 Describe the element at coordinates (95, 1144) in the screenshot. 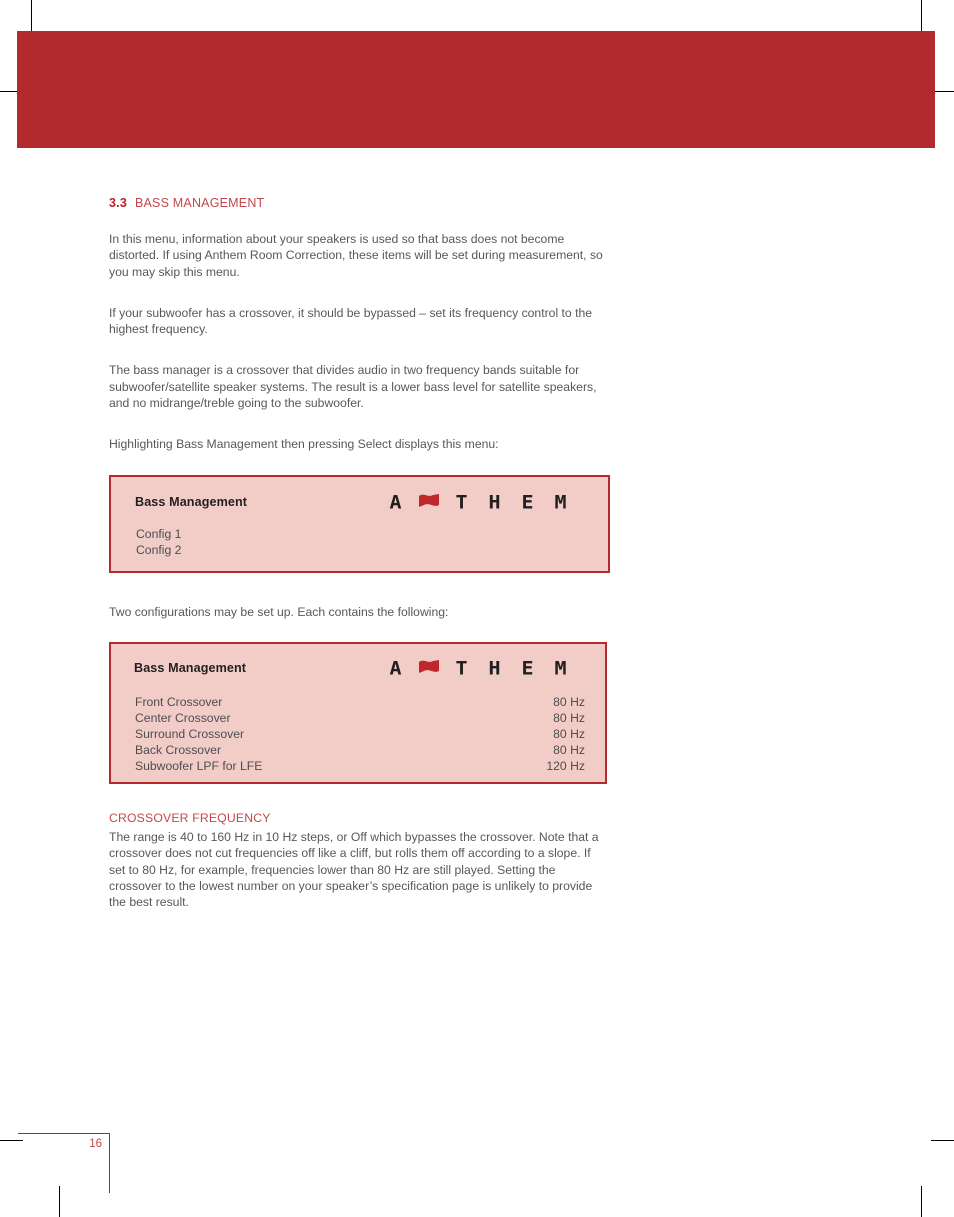

I see `page-number: 16` at that location.